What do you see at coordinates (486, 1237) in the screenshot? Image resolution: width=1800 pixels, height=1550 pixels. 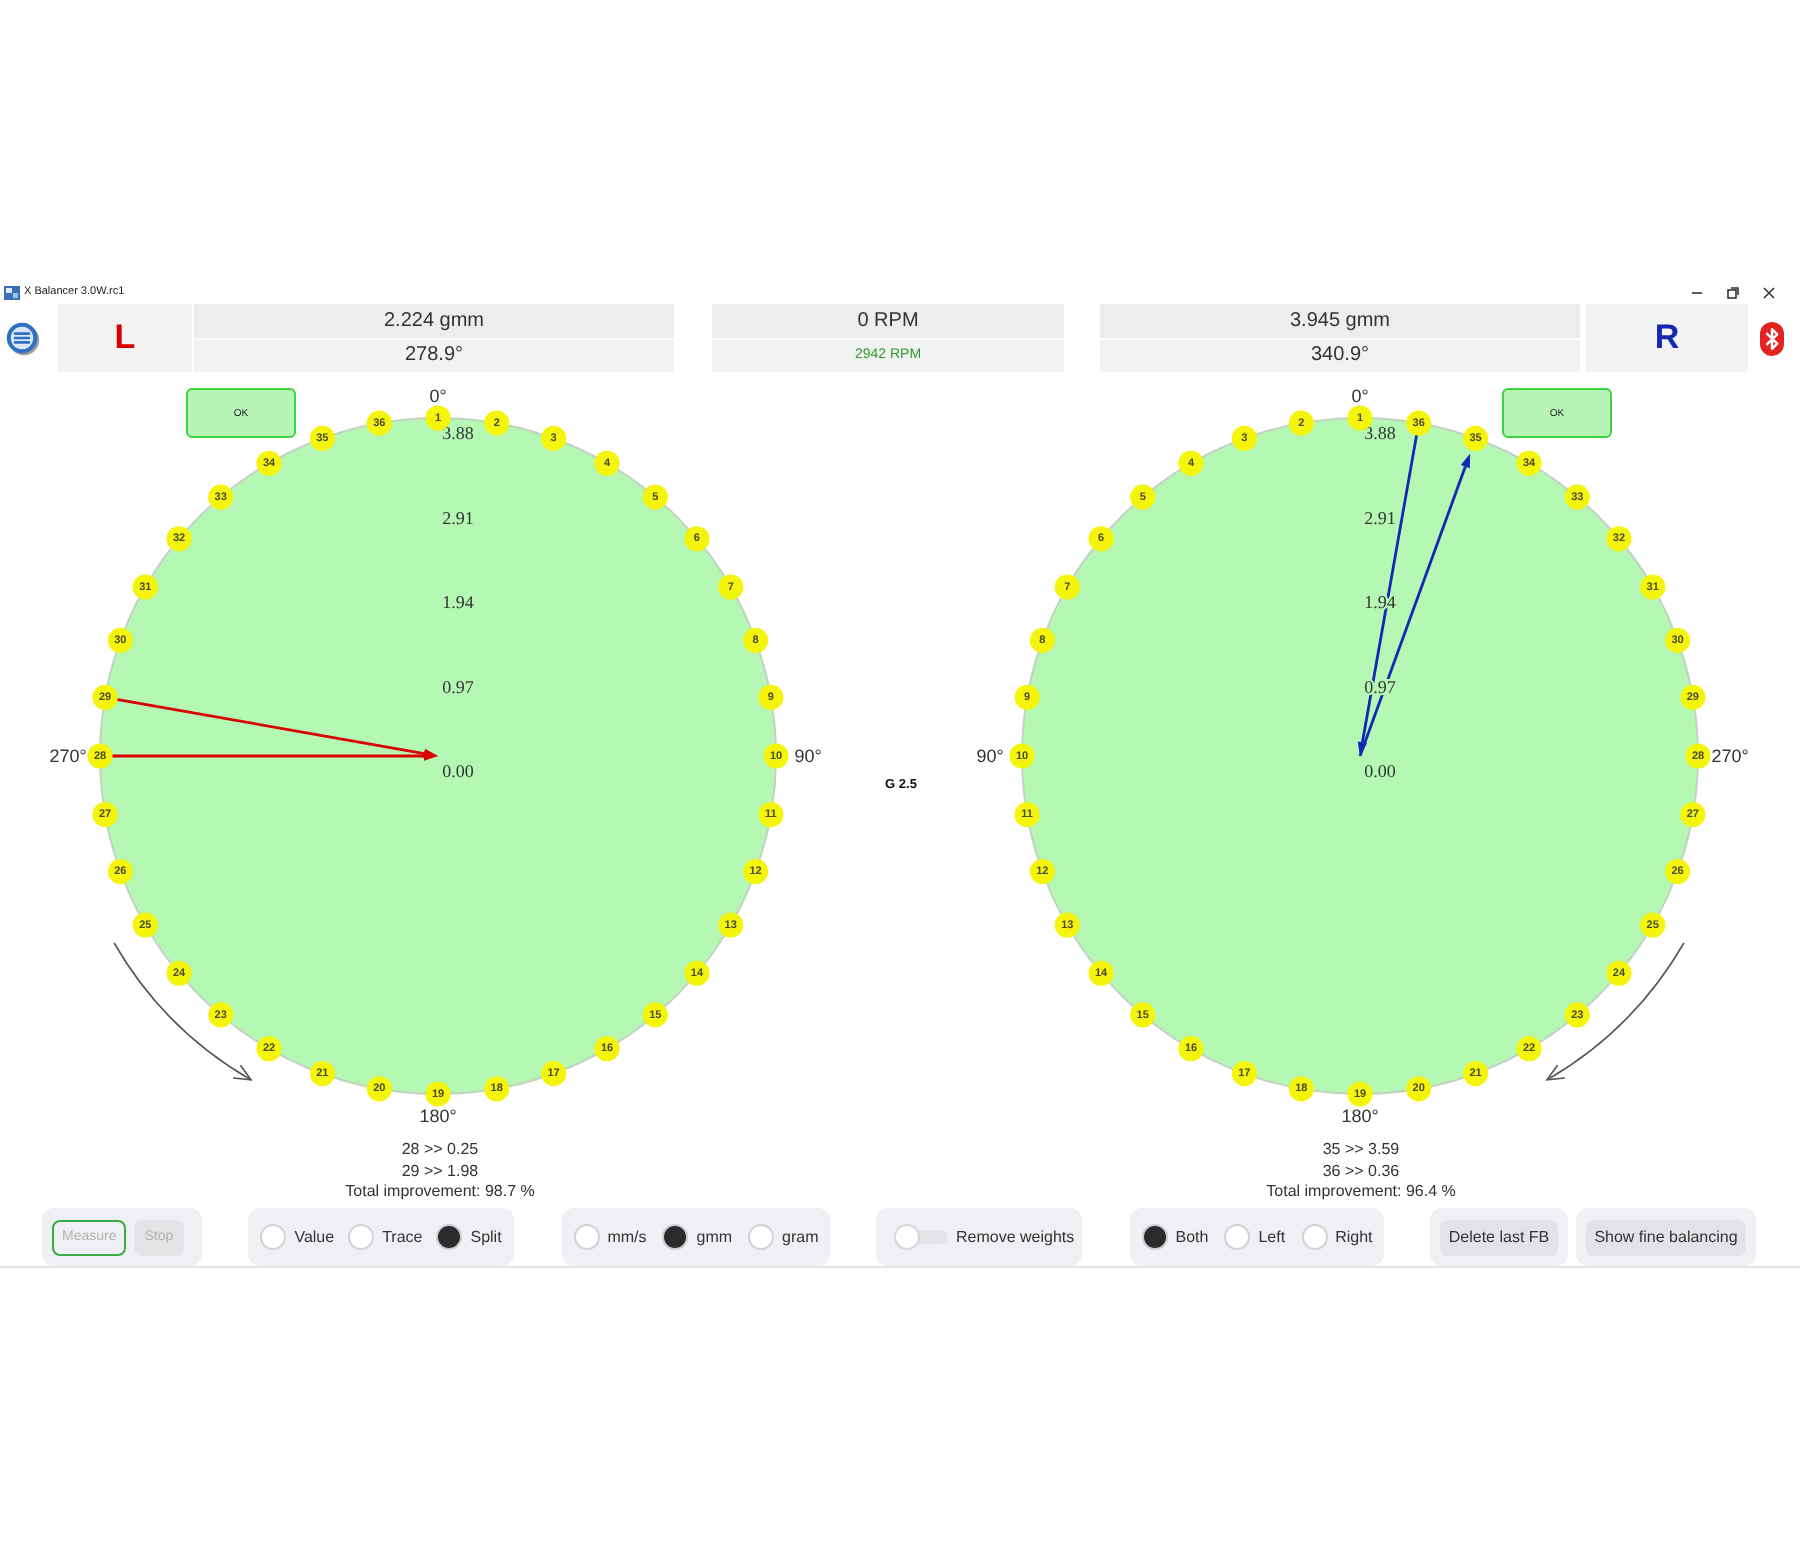 I see `radio-label: Split` at bounding box center [486, 1237].